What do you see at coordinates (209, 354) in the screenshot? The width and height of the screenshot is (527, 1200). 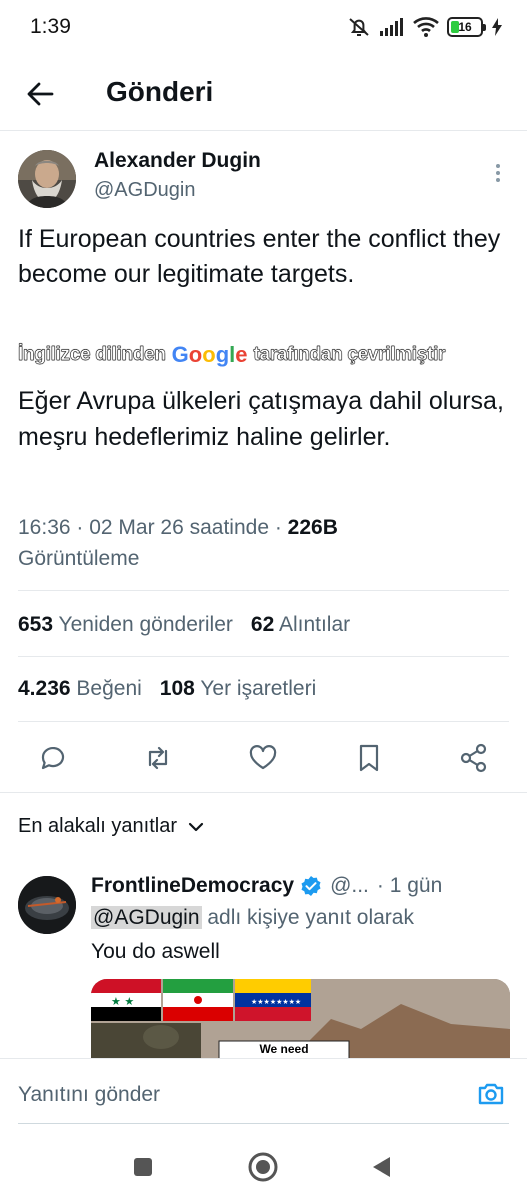 I see `google-logo: Google` at bounding box center [209, 354].